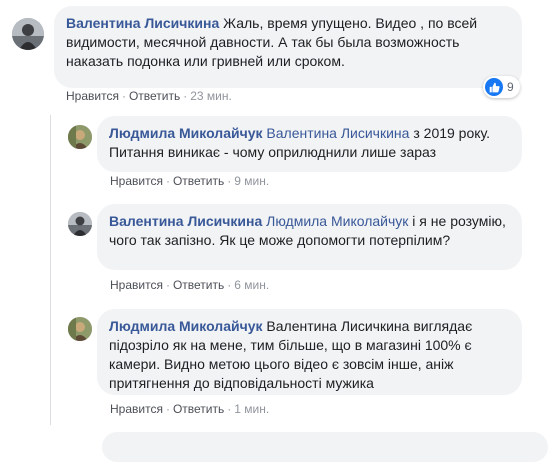 Image resolution: width=553 pixels, height=462 pixels. What do you see at coordinates (50, 270) in the screenshot?
I see `reply-thread-line` at bounding box center [50, 270].